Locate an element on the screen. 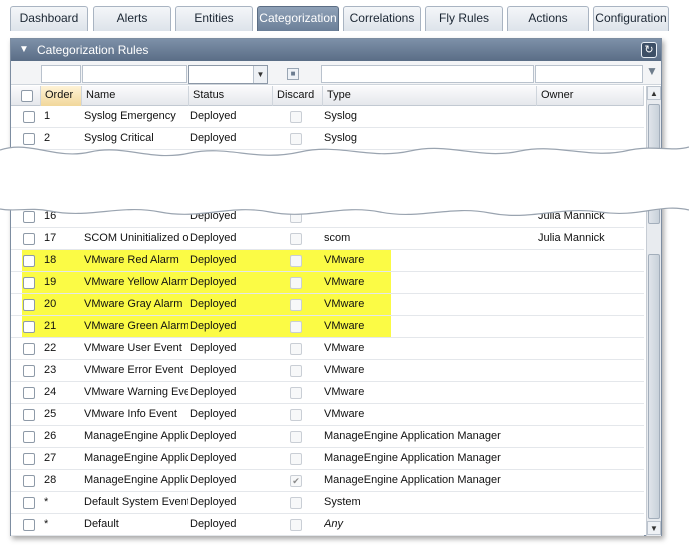  table-row: 1 Syslog Emergency Deployed Syslog is located at coordinates (327, 117).